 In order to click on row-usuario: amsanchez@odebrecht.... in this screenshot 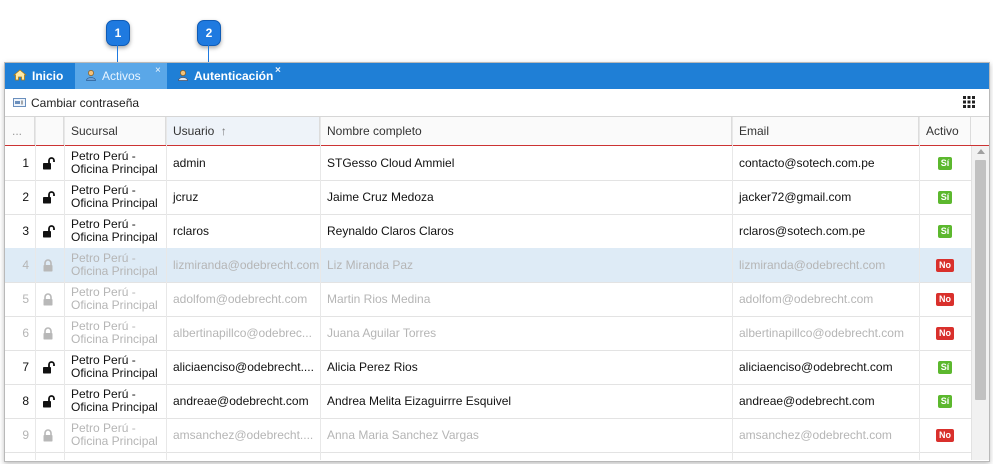, I will do `click(243, 435)`.